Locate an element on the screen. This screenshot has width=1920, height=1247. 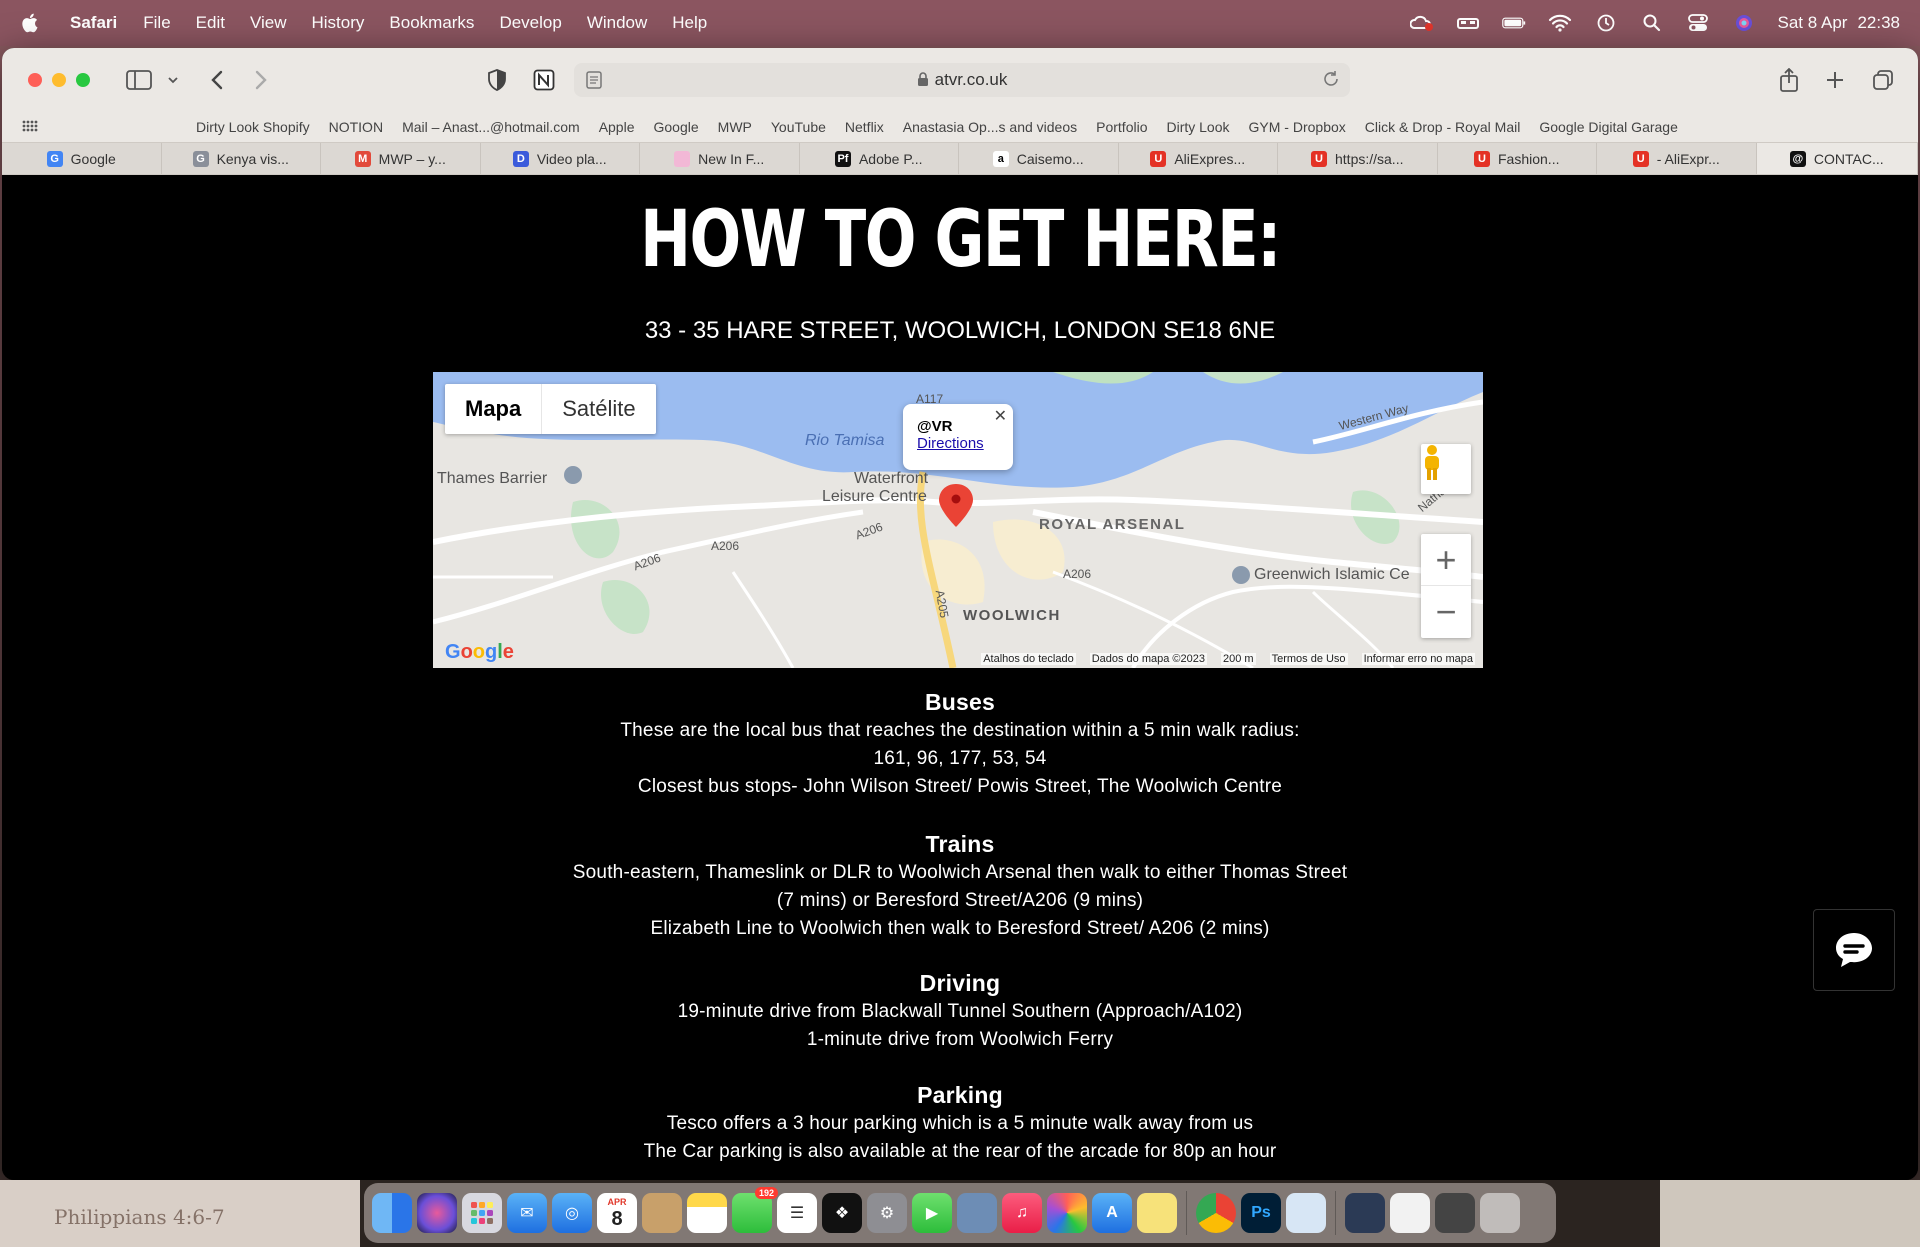
favorite-link: Netflix is located at coordinates (864, 127).